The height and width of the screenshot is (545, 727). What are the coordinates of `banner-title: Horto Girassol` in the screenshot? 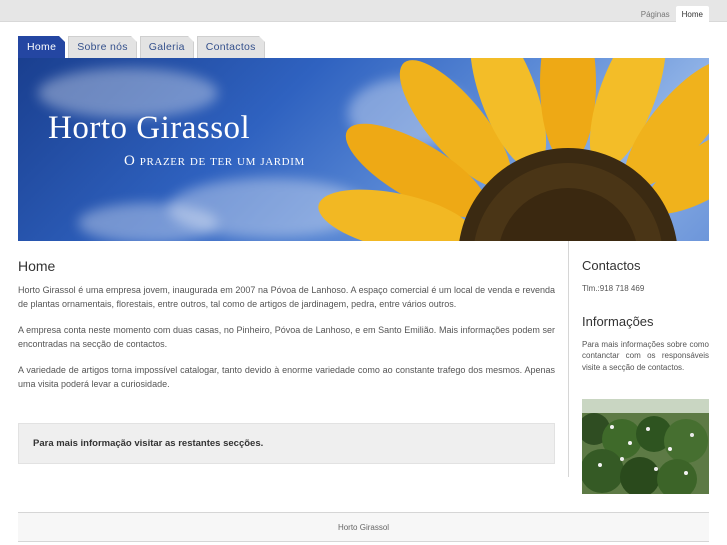 It's located at (149, 128).